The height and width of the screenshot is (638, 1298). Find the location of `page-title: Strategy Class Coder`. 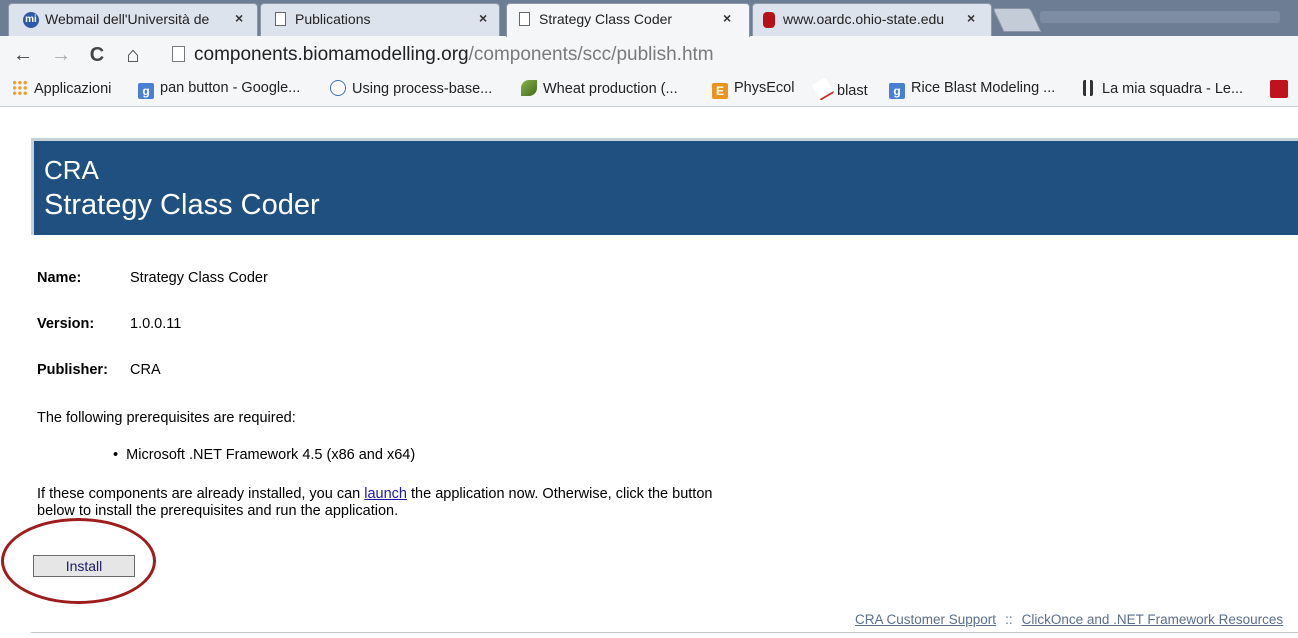

page-title: Strategy Class Coder is located at coordinates (182, 205).